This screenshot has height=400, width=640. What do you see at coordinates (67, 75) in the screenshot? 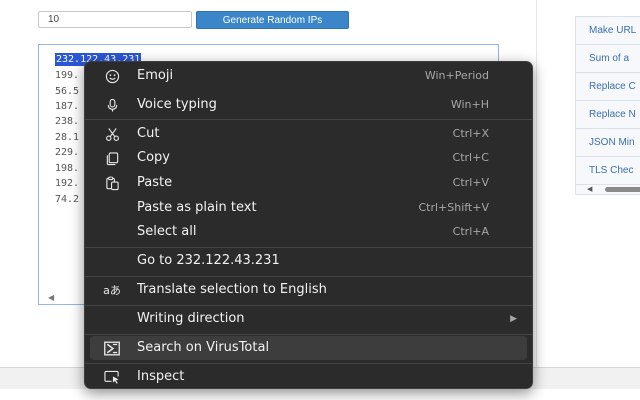
I see `ip-line: 199.` at bounding box center [67, 75].